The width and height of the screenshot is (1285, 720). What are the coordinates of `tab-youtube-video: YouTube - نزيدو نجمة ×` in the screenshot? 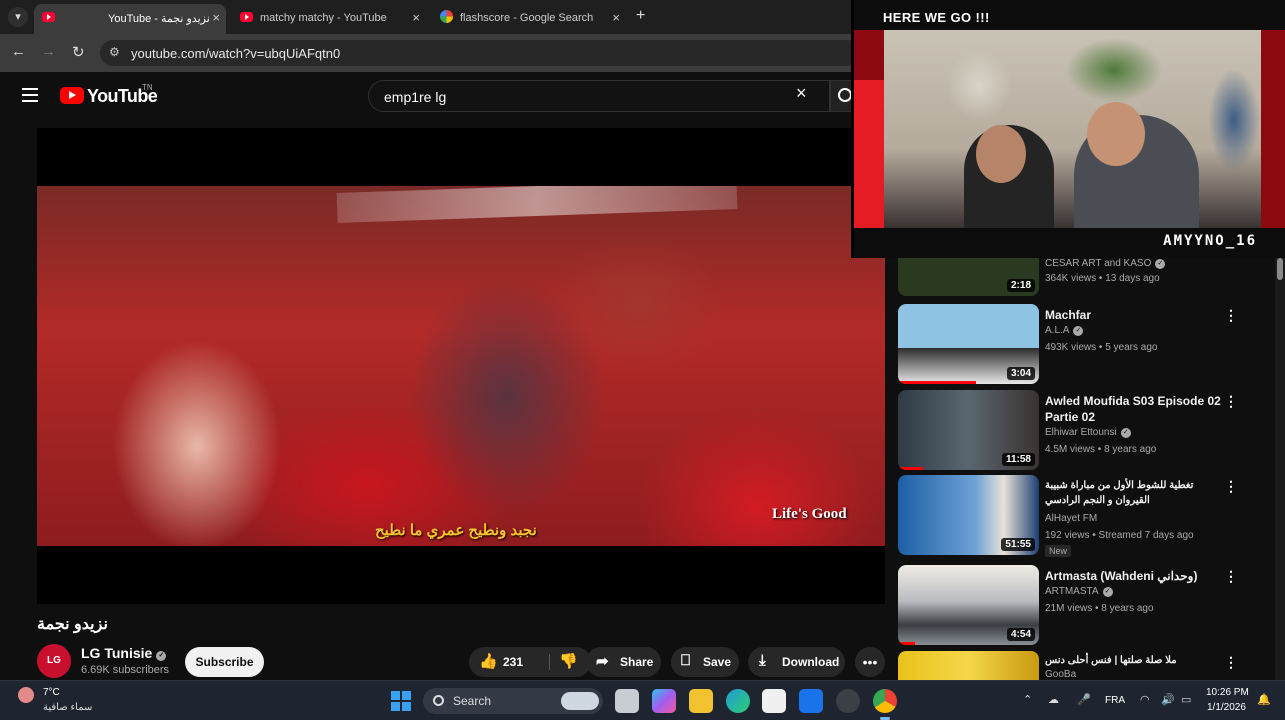 It's located at (130, 19).